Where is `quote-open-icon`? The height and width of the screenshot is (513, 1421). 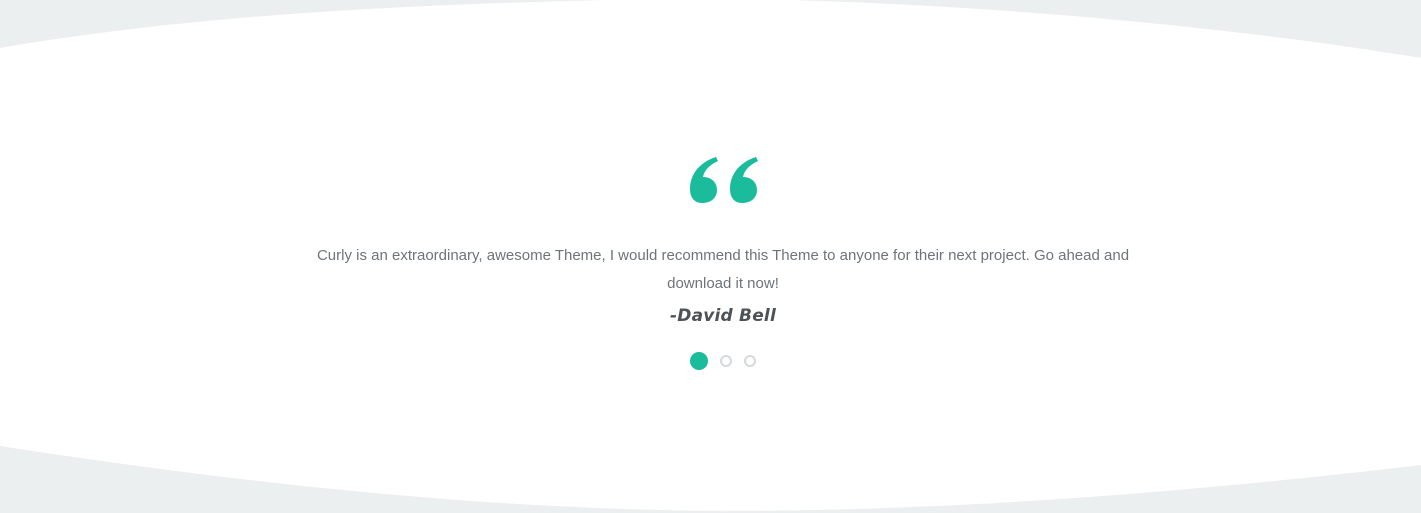
quote-open-icon is located at coordinates (724, 180).